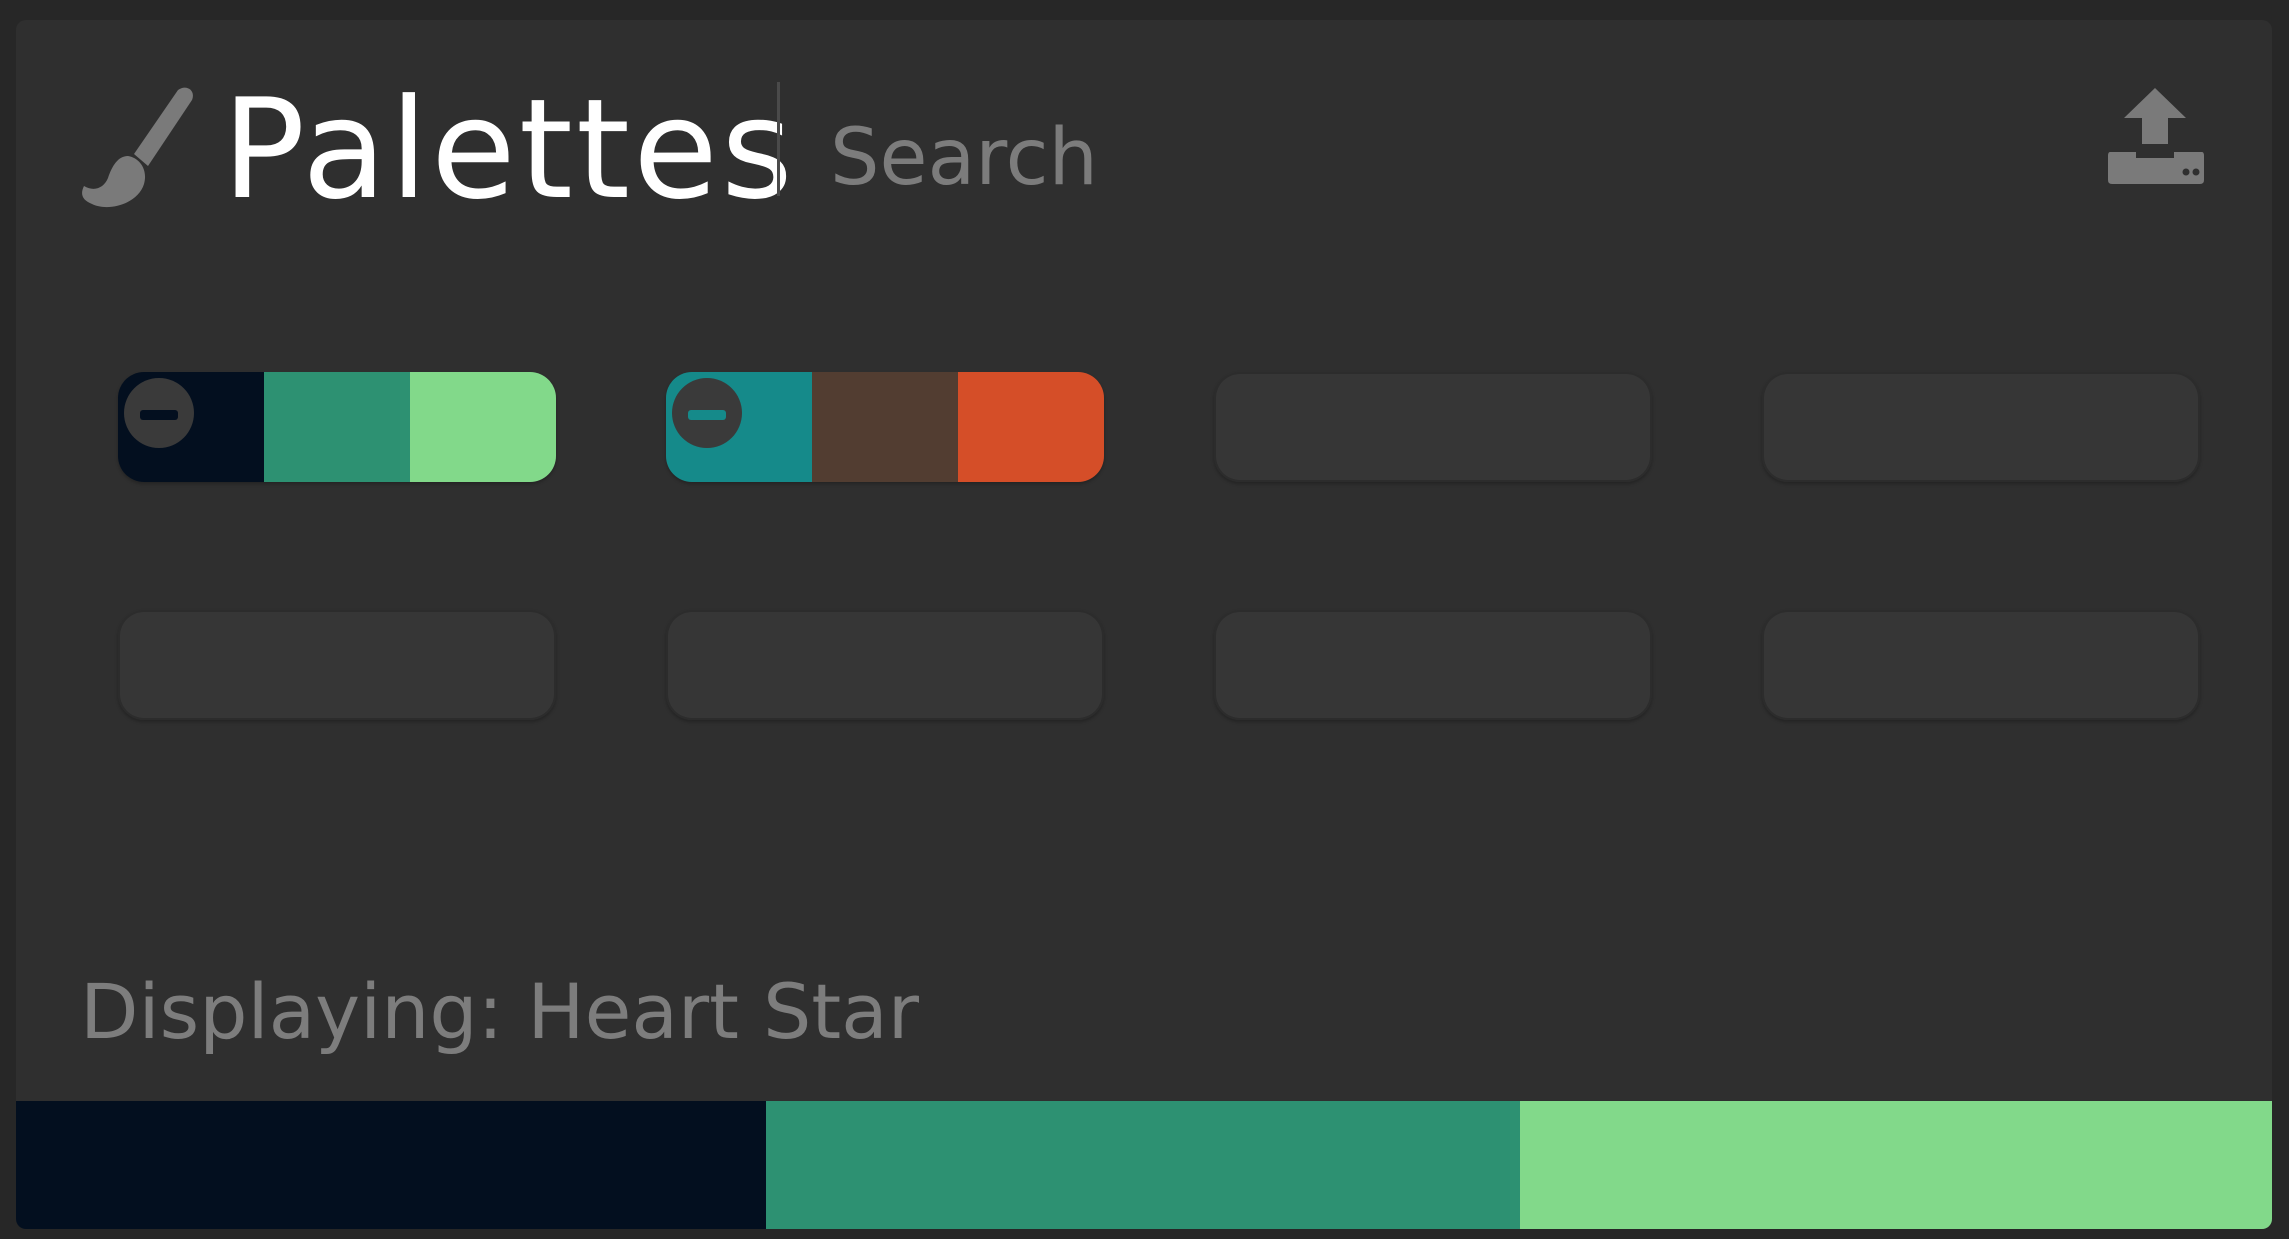 The width and height of the screenshot is (2289, 1239). I want to click on palette-slot-heart-star, so click(337, 427).